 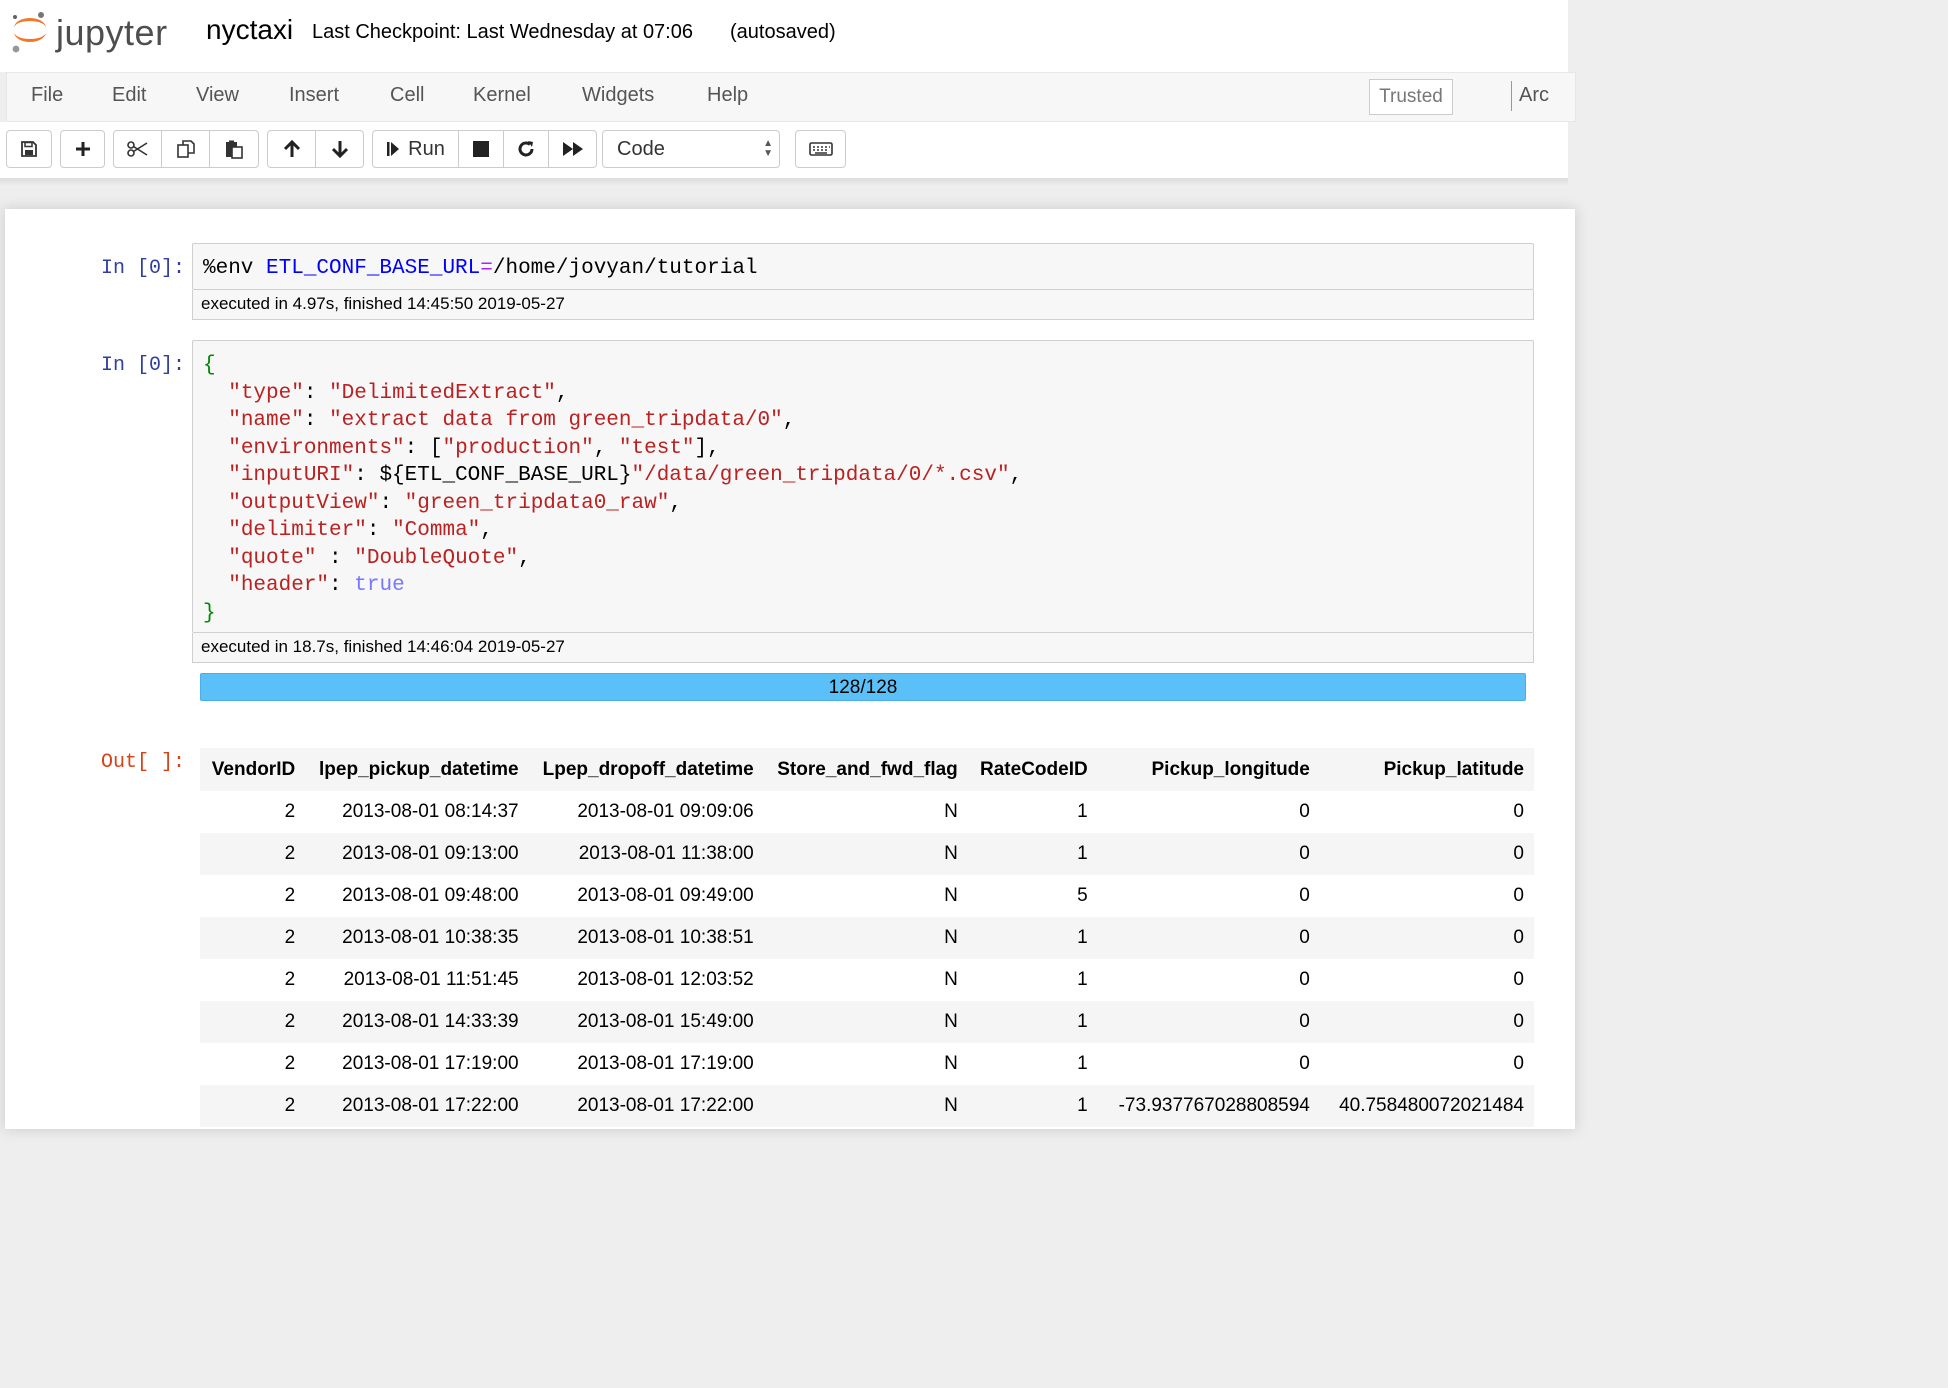 I want to click on menu-help: Help, so click(x=727, y=95).